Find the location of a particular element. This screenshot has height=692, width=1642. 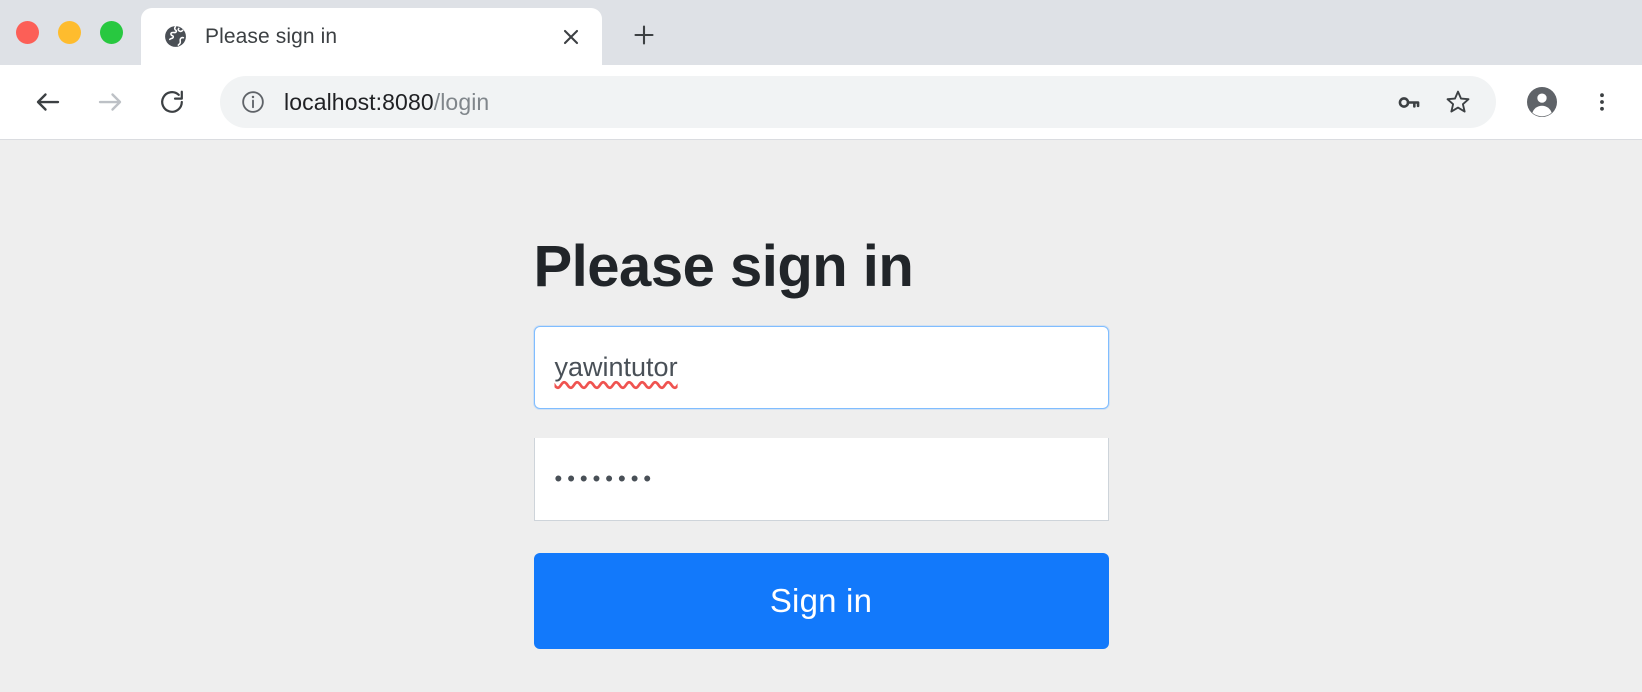

url-host: localhost:8080 is located at coordinates (359, 101).